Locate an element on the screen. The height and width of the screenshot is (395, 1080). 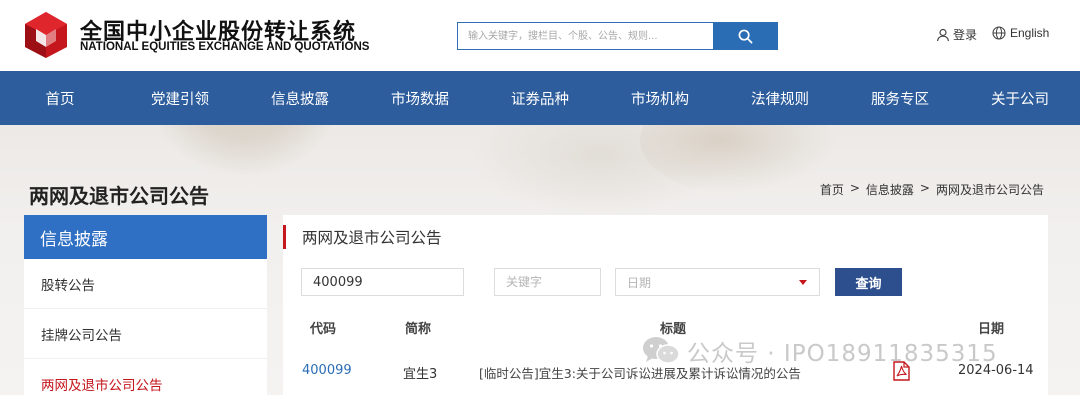
search-input is located at coordinates (585, 36).